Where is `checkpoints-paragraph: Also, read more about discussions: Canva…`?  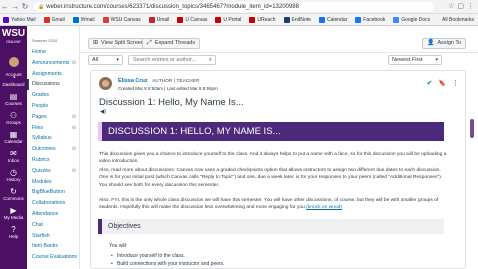
checkpoints-paragraph: Also, read more about discussions: Canva… is located at coordinates (271, 178).